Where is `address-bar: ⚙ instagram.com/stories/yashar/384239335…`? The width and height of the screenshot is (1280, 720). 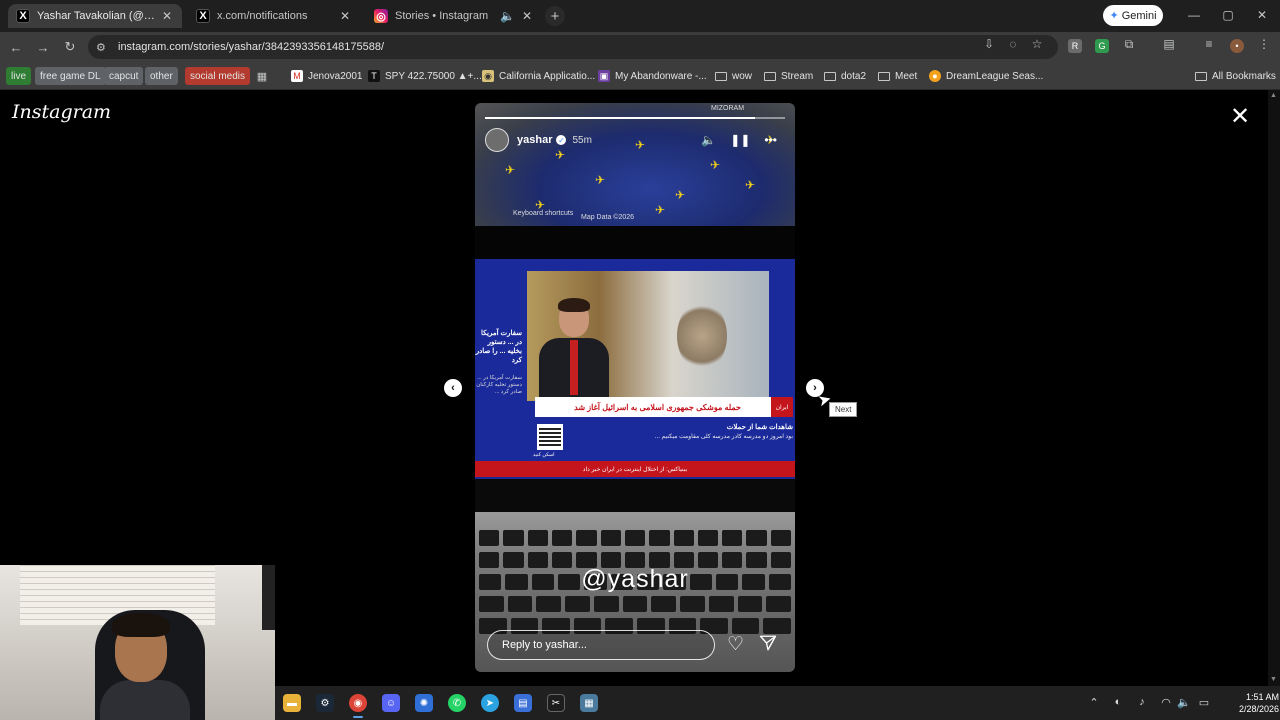
address-bar: ⚙ instagram.com/stories/yashar/384239335… is located at coordinates (573, 47).